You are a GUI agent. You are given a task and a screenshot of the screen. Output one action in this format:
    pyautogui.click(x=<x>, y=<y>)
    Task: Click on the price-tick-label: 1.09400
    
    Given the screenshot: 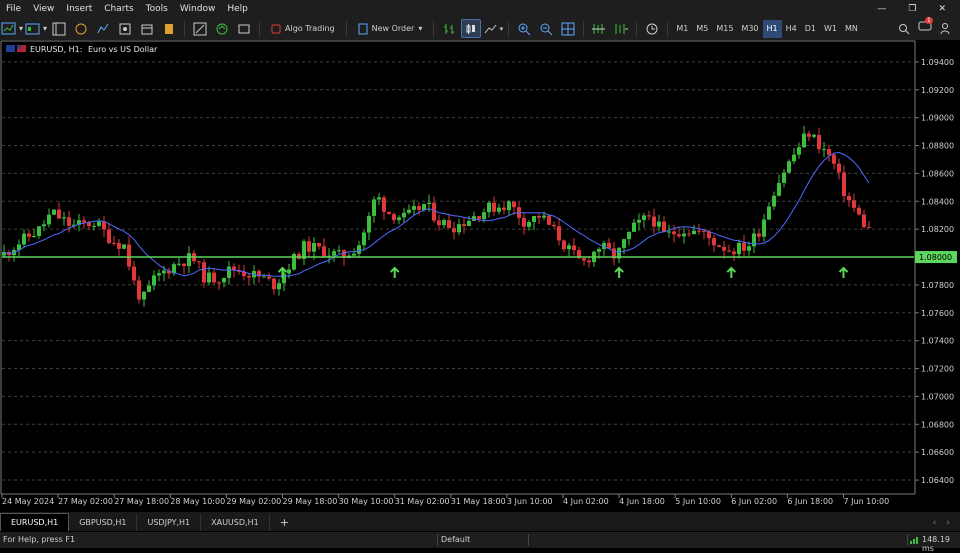 What is the action you would take?
    pyautogui.click(x=937, y=62)
    